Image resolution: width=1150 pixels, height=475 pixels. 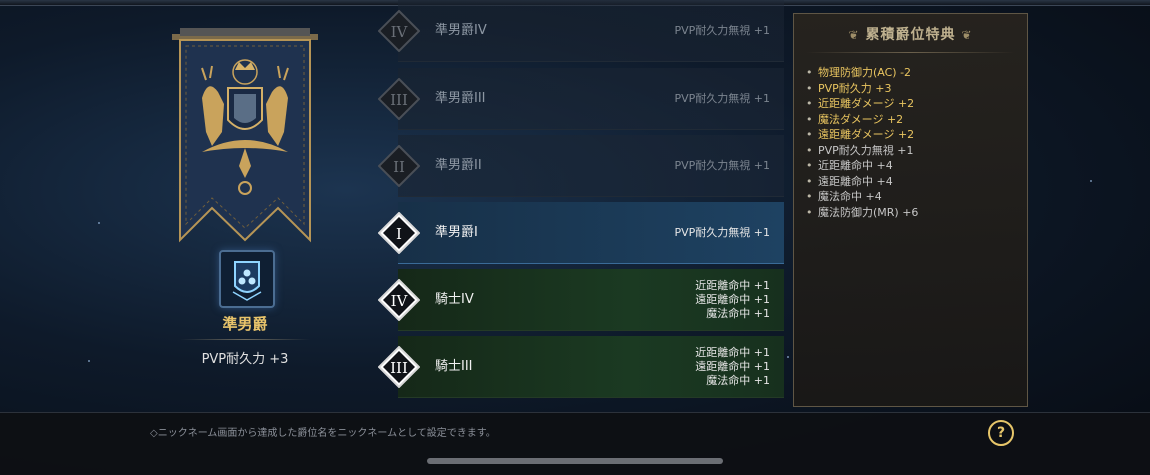 I want to click on benefit-item: • 近距離命中 +4, so click(x=849, y=165).